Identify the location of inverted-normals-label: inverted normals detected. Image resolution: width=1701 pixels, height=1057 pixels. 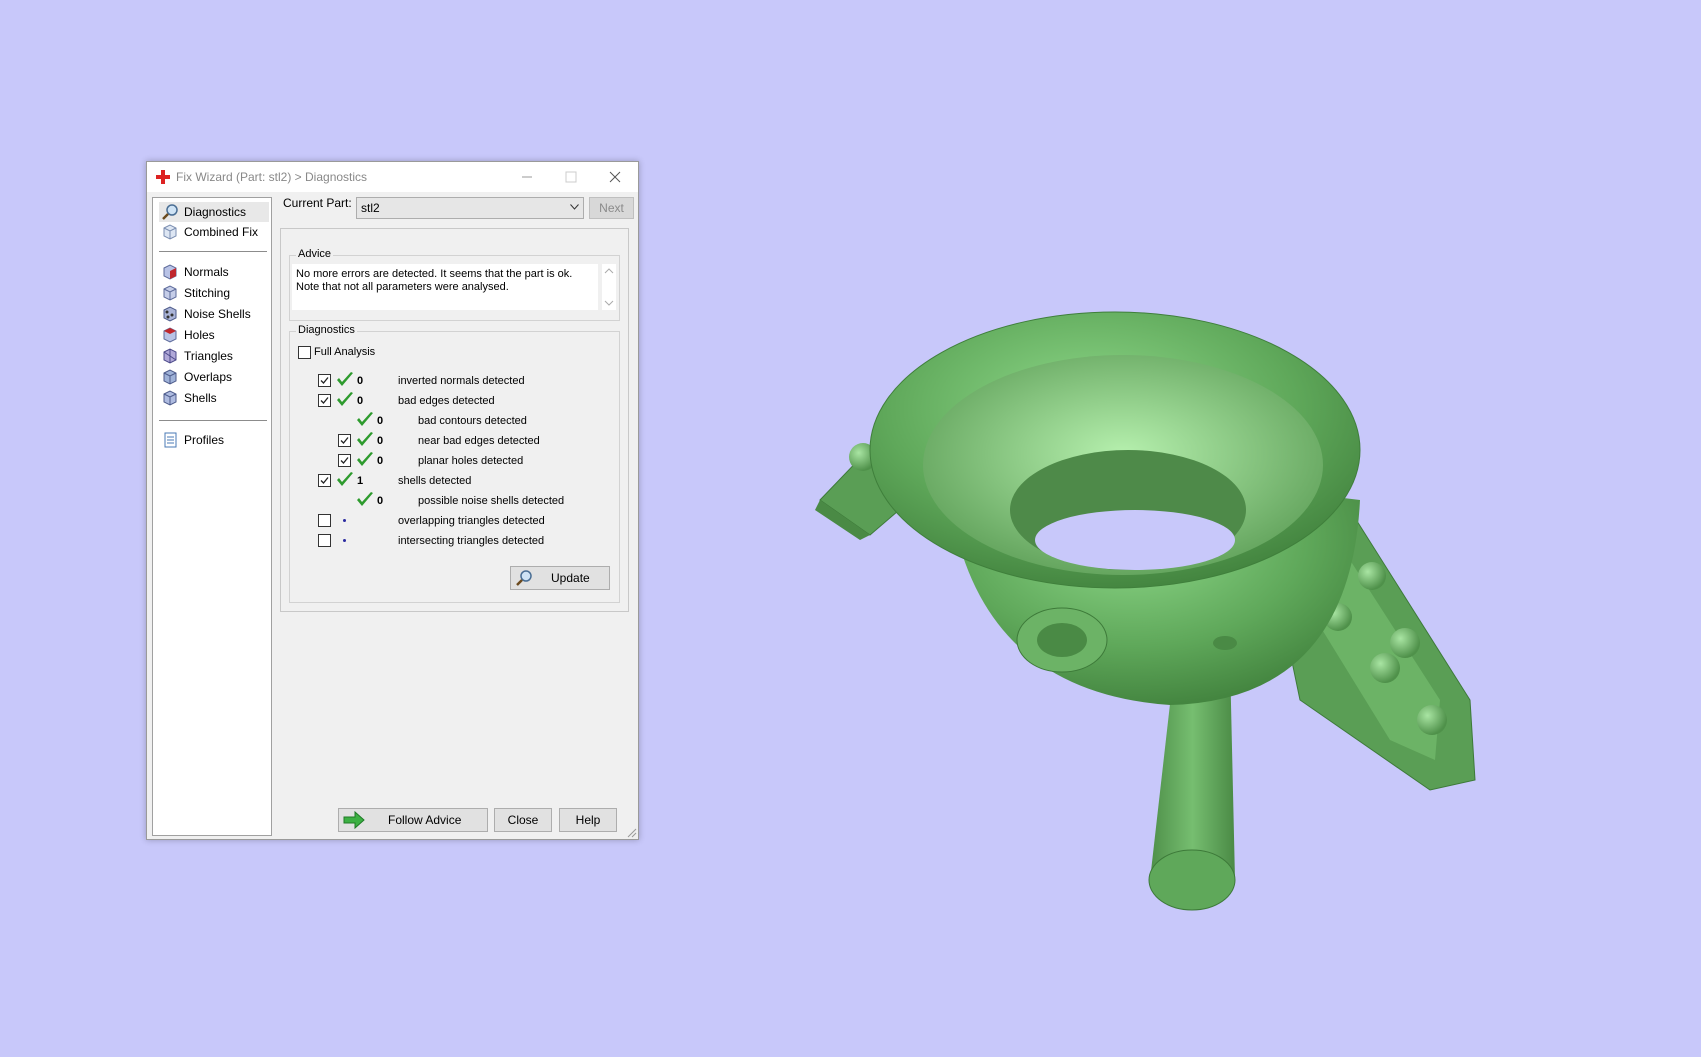
(461, 381).